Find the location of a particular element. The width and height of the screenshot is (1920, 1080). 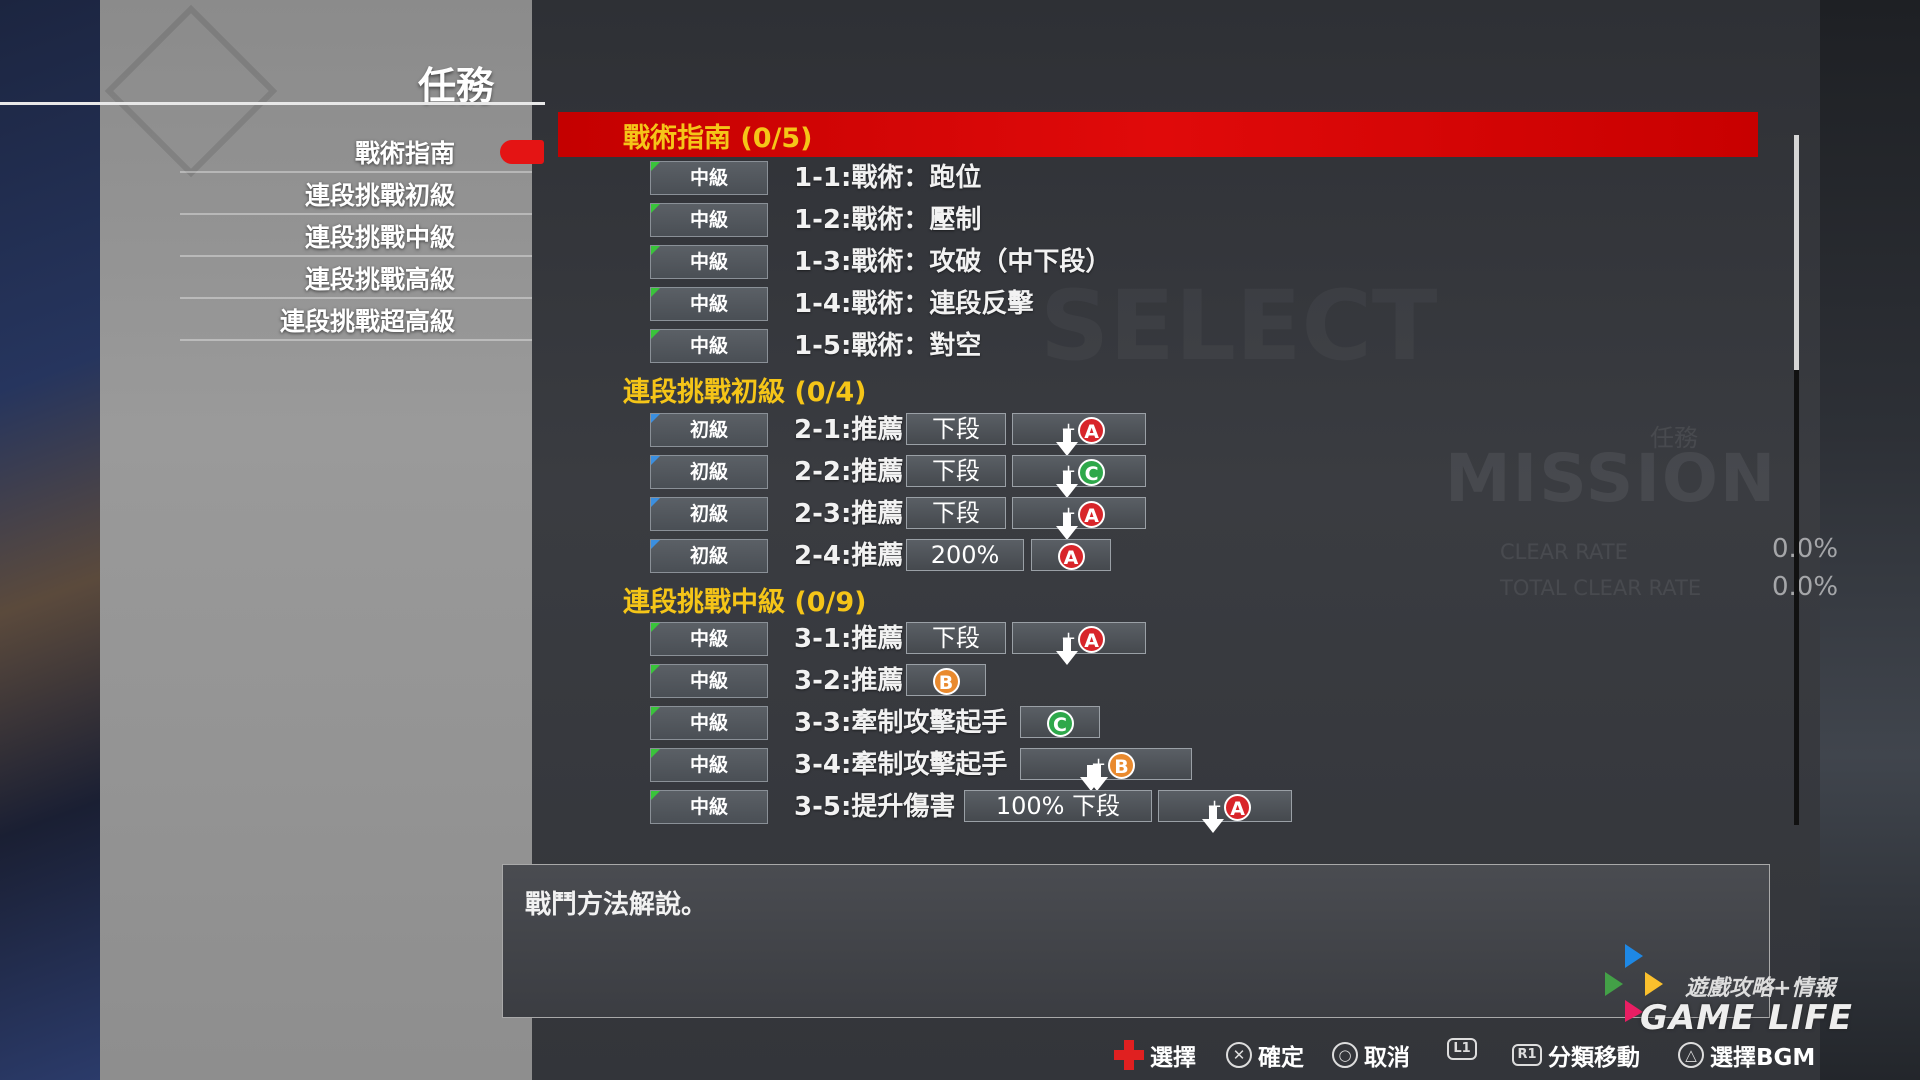

circle-button-icon: ○ is located at coordinates (1345, 1055).